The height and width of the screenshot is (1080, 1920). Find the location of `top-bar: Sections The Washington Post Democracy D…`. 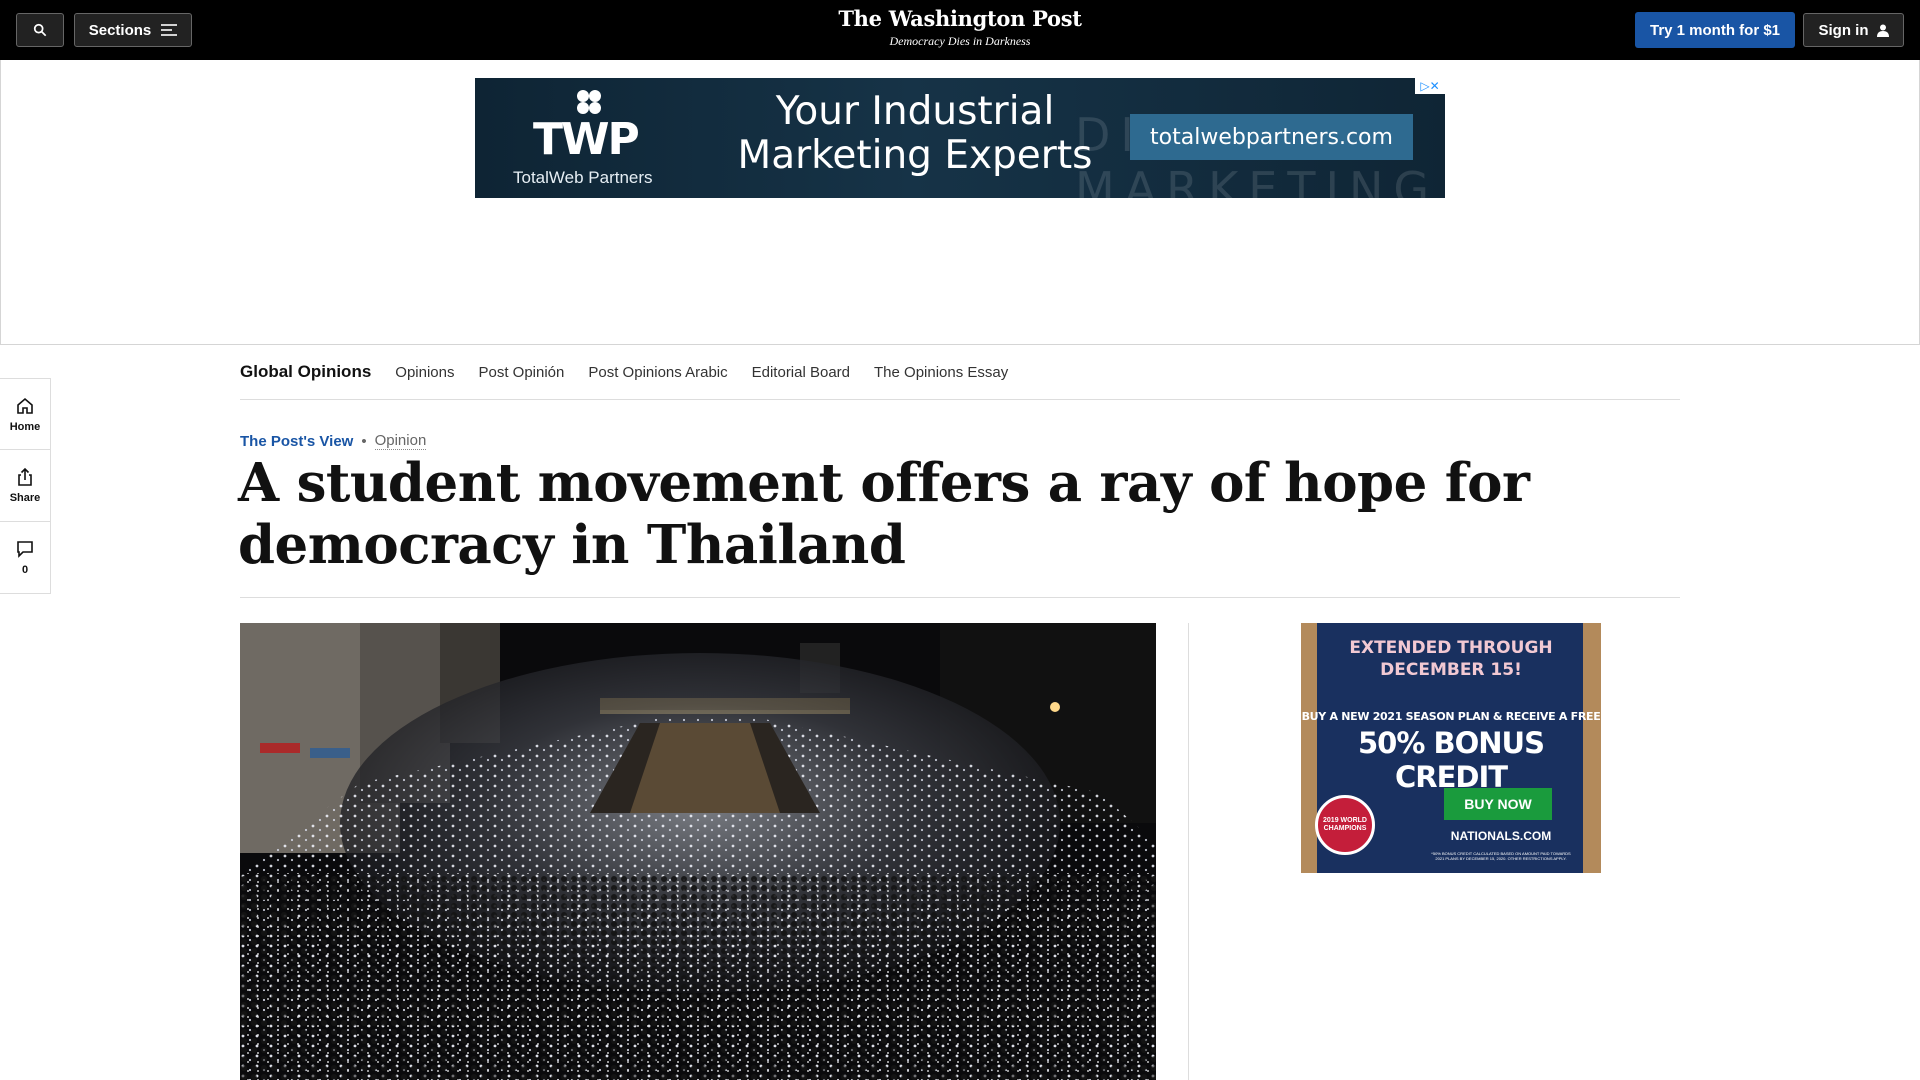

top-bar: Sections The Washington Post Democracy D… is located at coordinates (960, 30).